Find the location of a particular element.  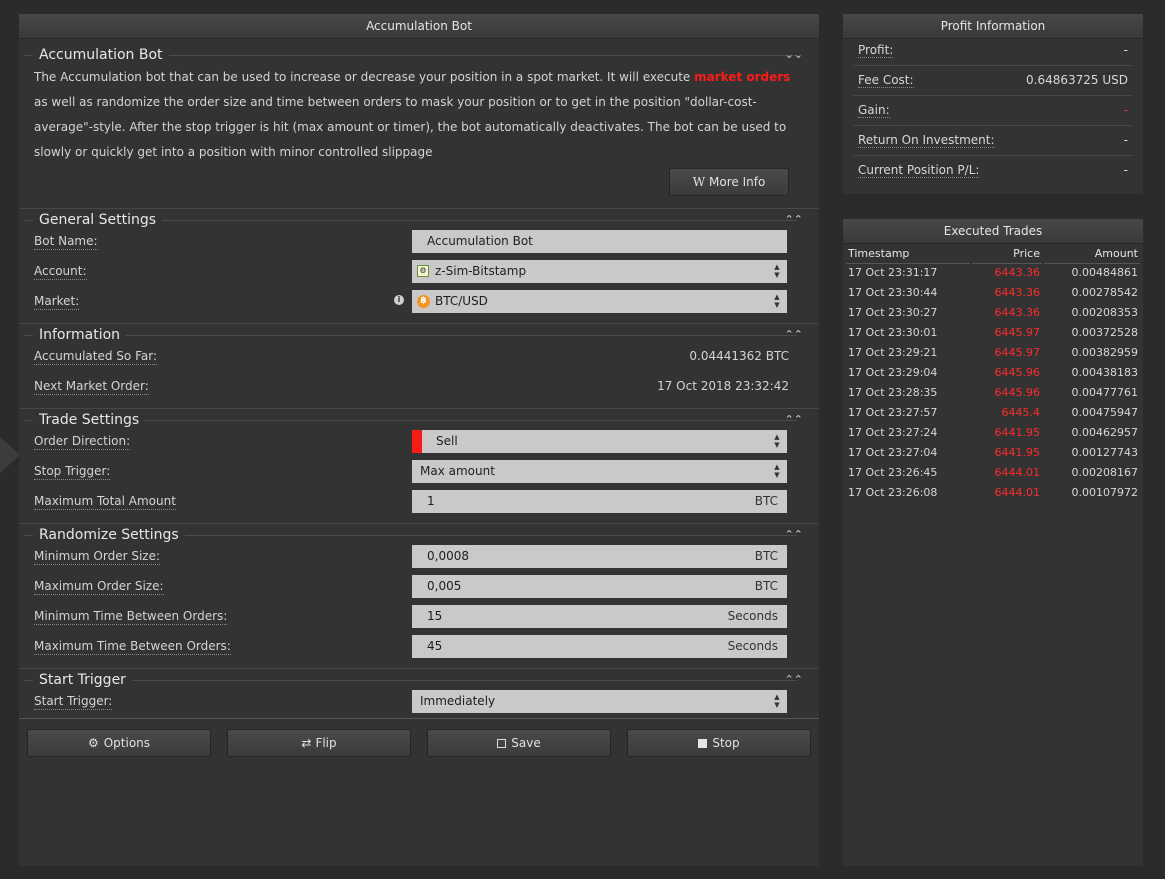

trade-settings-header: Trade Settings ⌃⌃ is located at coordinates (419, 420).